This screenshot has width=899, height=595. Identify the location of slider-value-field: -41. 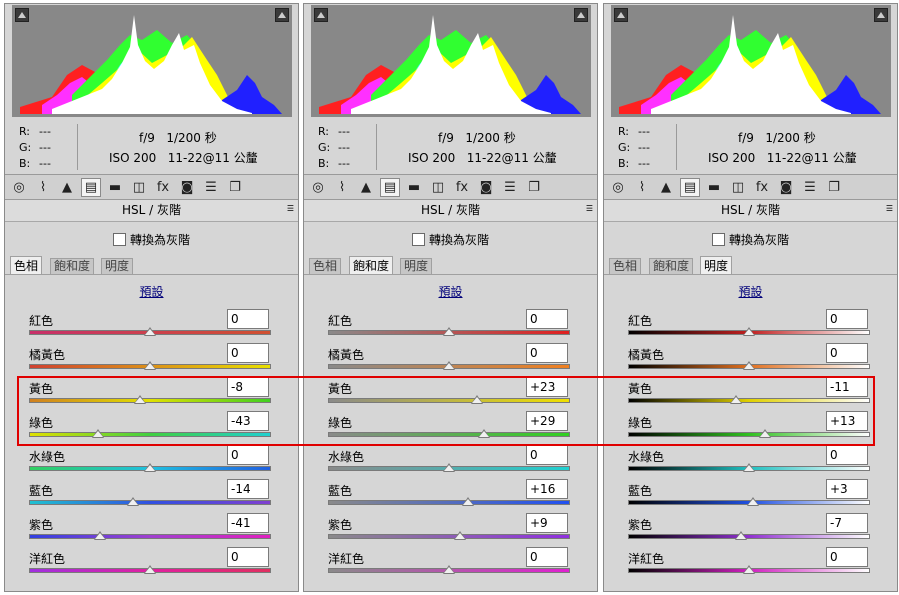
(248, 523).